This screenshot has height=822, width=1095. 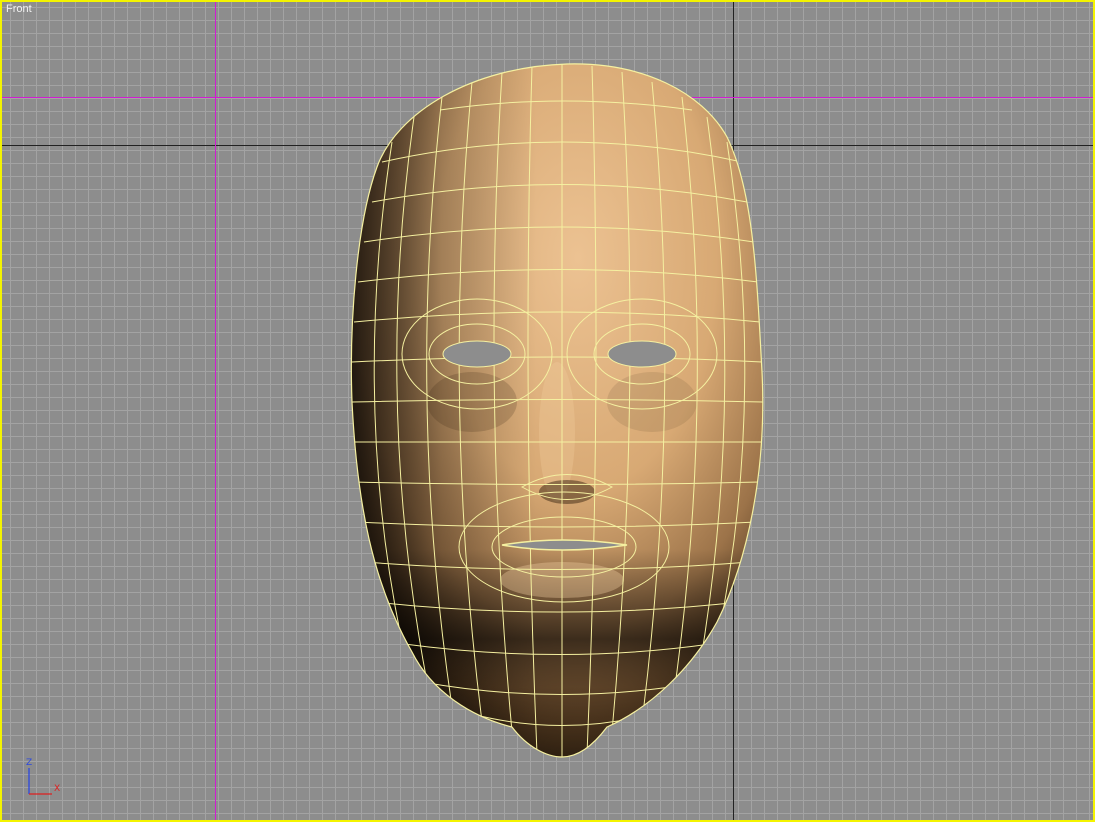 I want to click on axis-z-label: Z, so click(x=29, y=763).